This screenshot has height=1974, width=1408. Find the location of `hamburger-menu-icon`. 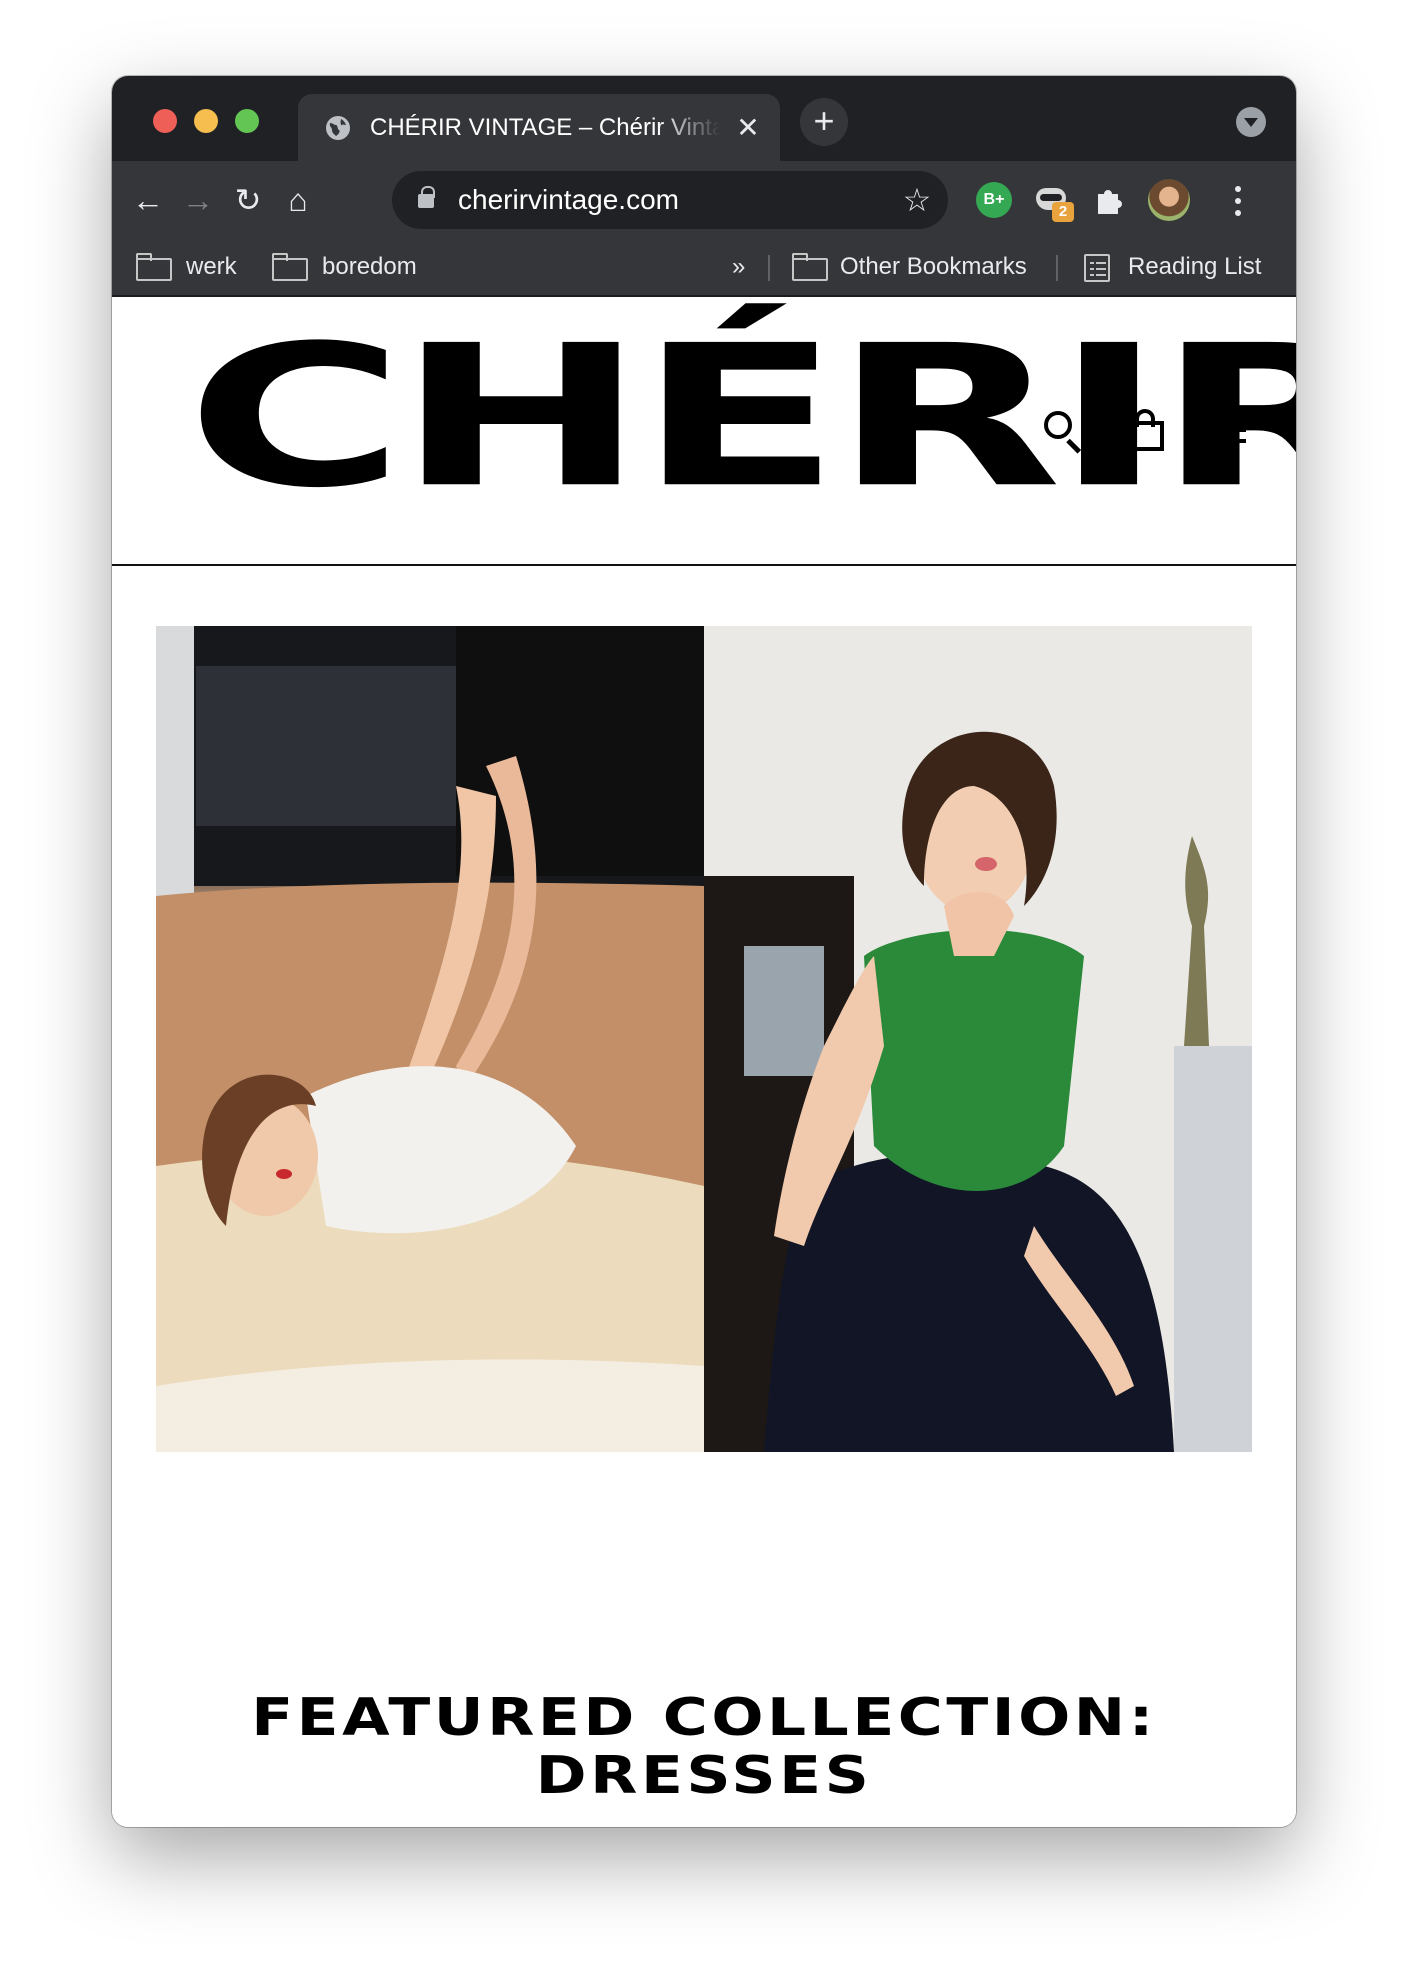

hamburger-menu-icon is located at coordinates (1229, 430).